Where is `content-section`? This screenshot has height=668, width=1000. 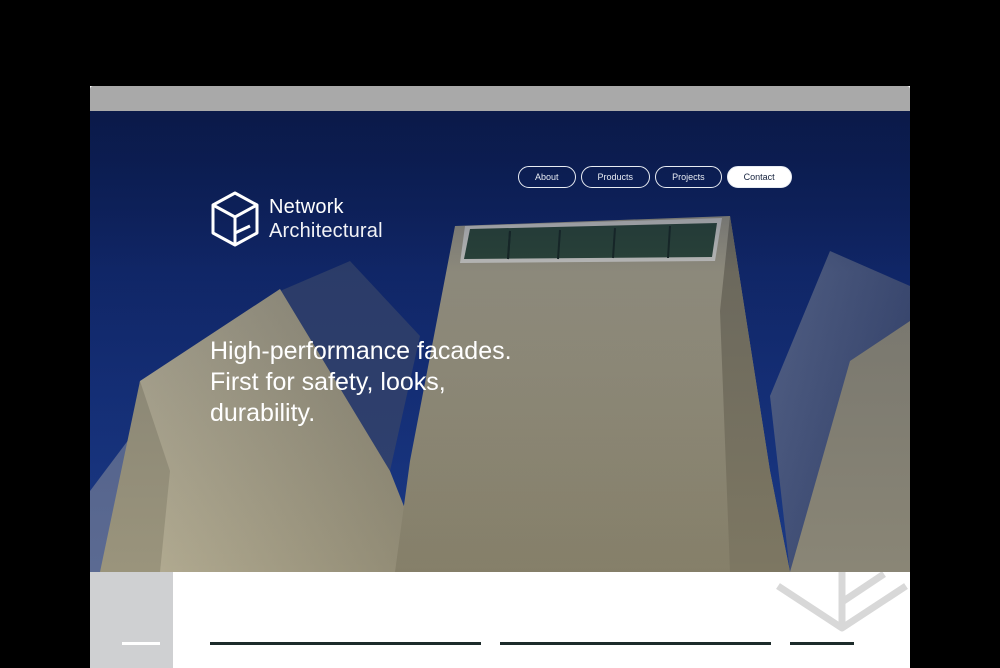
content-section is located at coordinates (500, 620).